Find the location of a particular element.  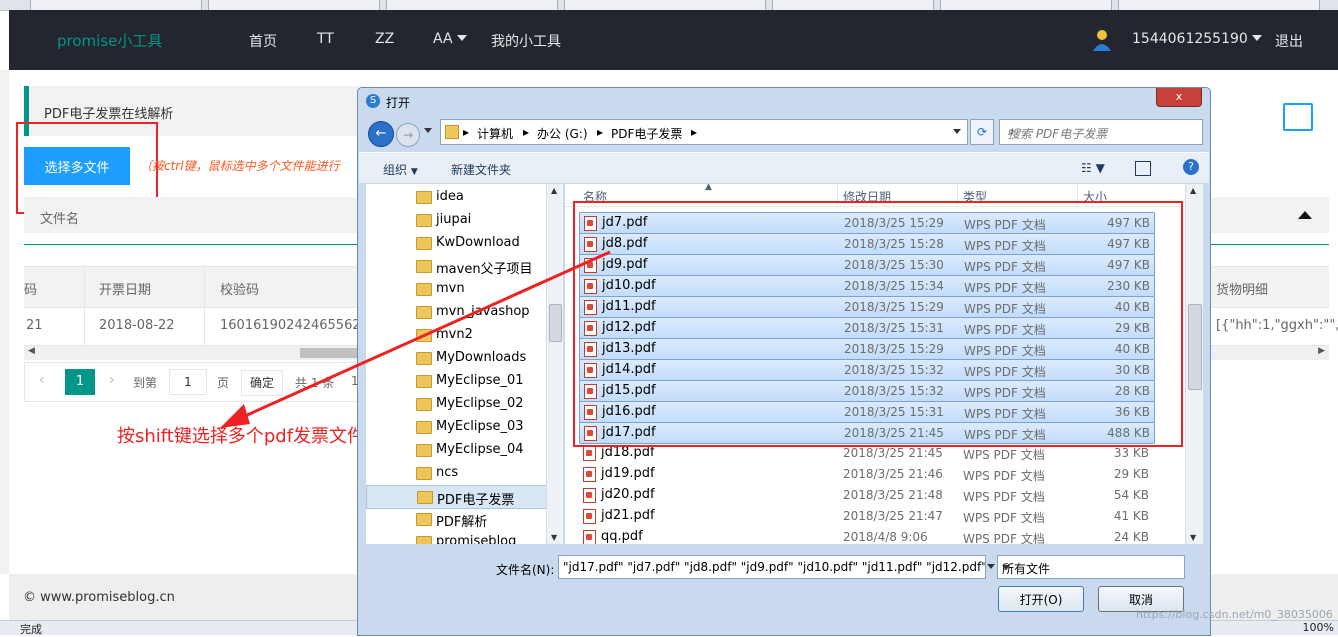

nav-folder-item: MyDownloads is located at coordinates (456, 358).